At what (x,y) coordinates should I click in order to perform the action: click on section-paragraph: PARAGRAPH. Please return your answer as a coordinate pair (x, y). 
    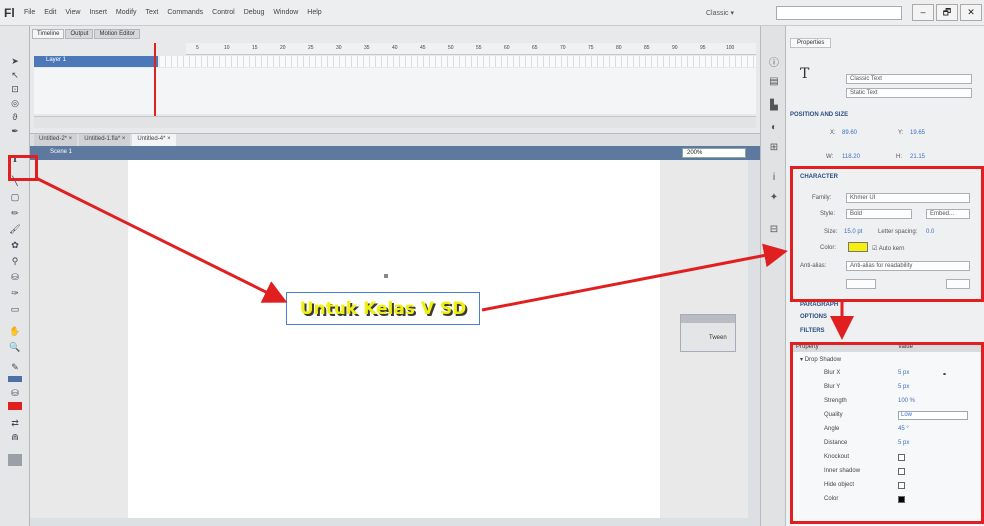
    Looking at the image, I should click on (819, 305).